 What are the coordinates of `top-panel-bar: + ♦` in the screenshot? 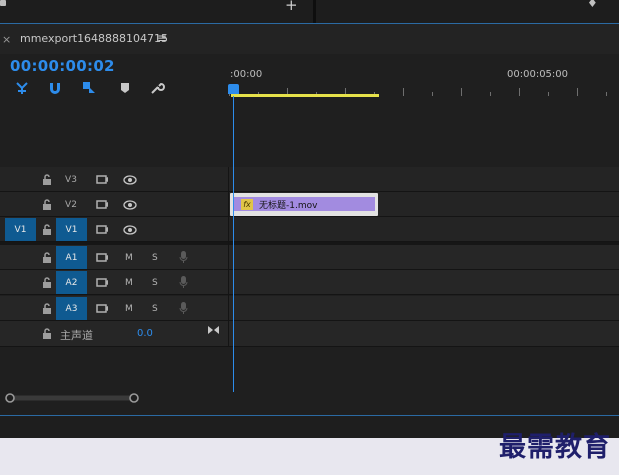 It's located at (309, 12).